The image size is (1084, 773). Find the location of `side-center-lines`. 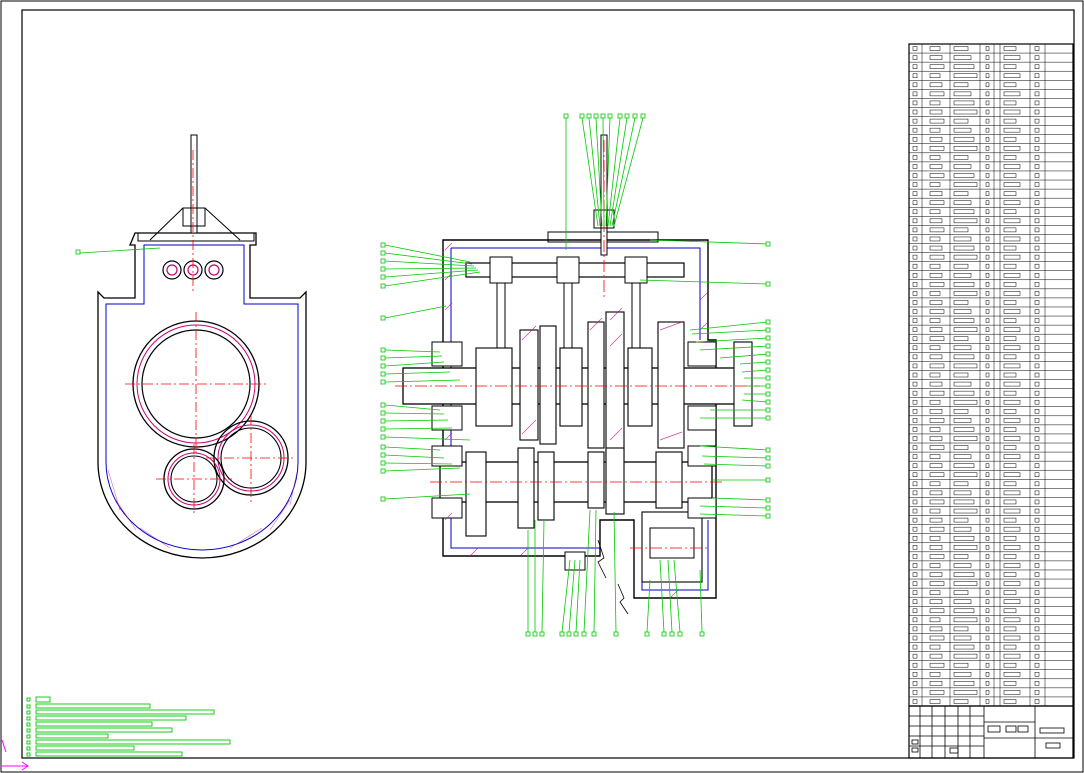

side-center-lines is located at coordinates (210, 333).